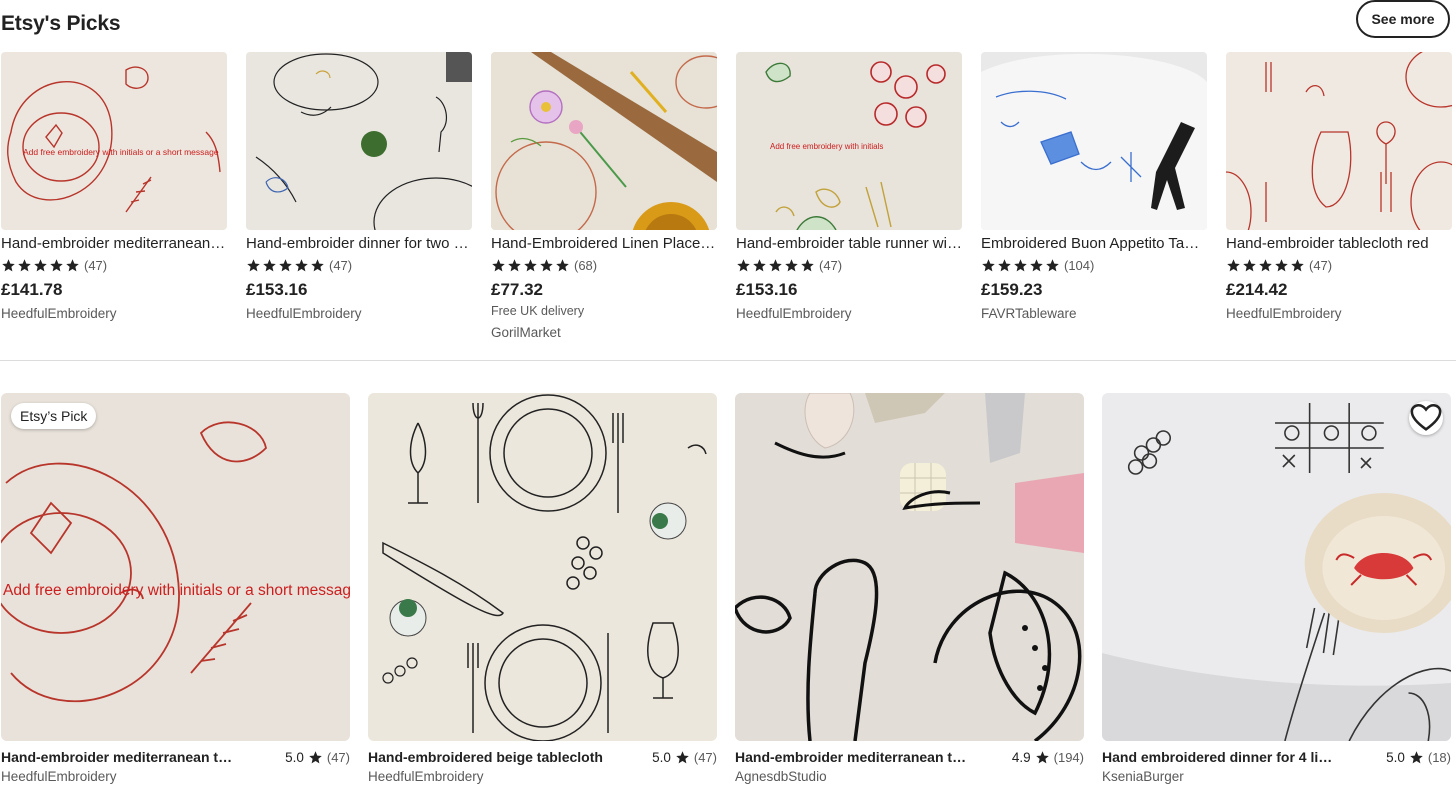 Image resolution: width=1456 pixels, height=793 pixels. I want to click on price: £77.32, so click(517, 289).